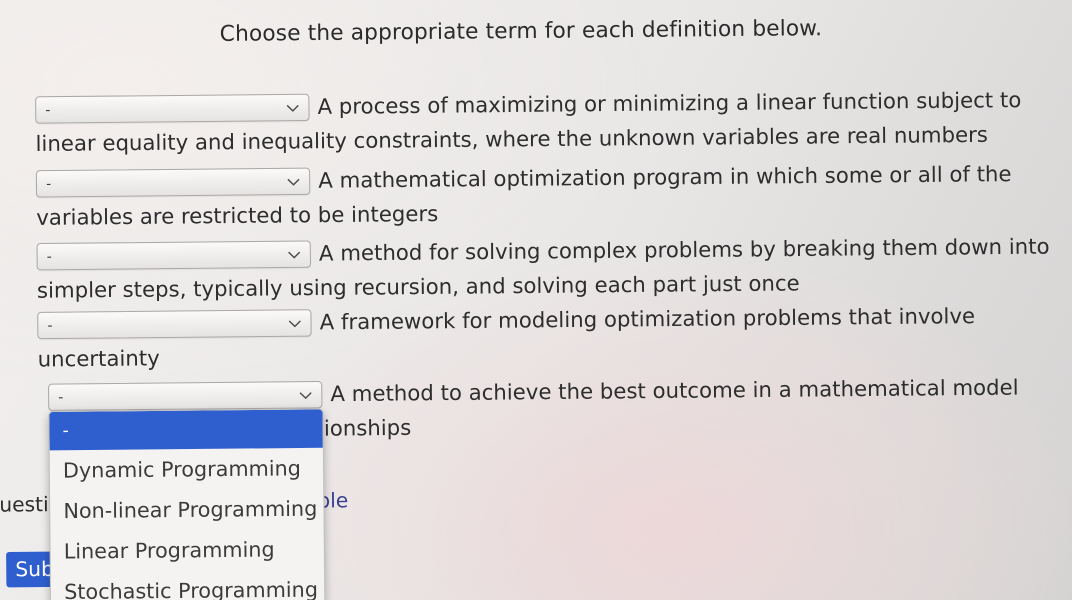 The height and width of the screenshot is (600, 1072). Describe the element at coordinates (185, 395) in the screenshot. I see `term-select-5: -` at that location.